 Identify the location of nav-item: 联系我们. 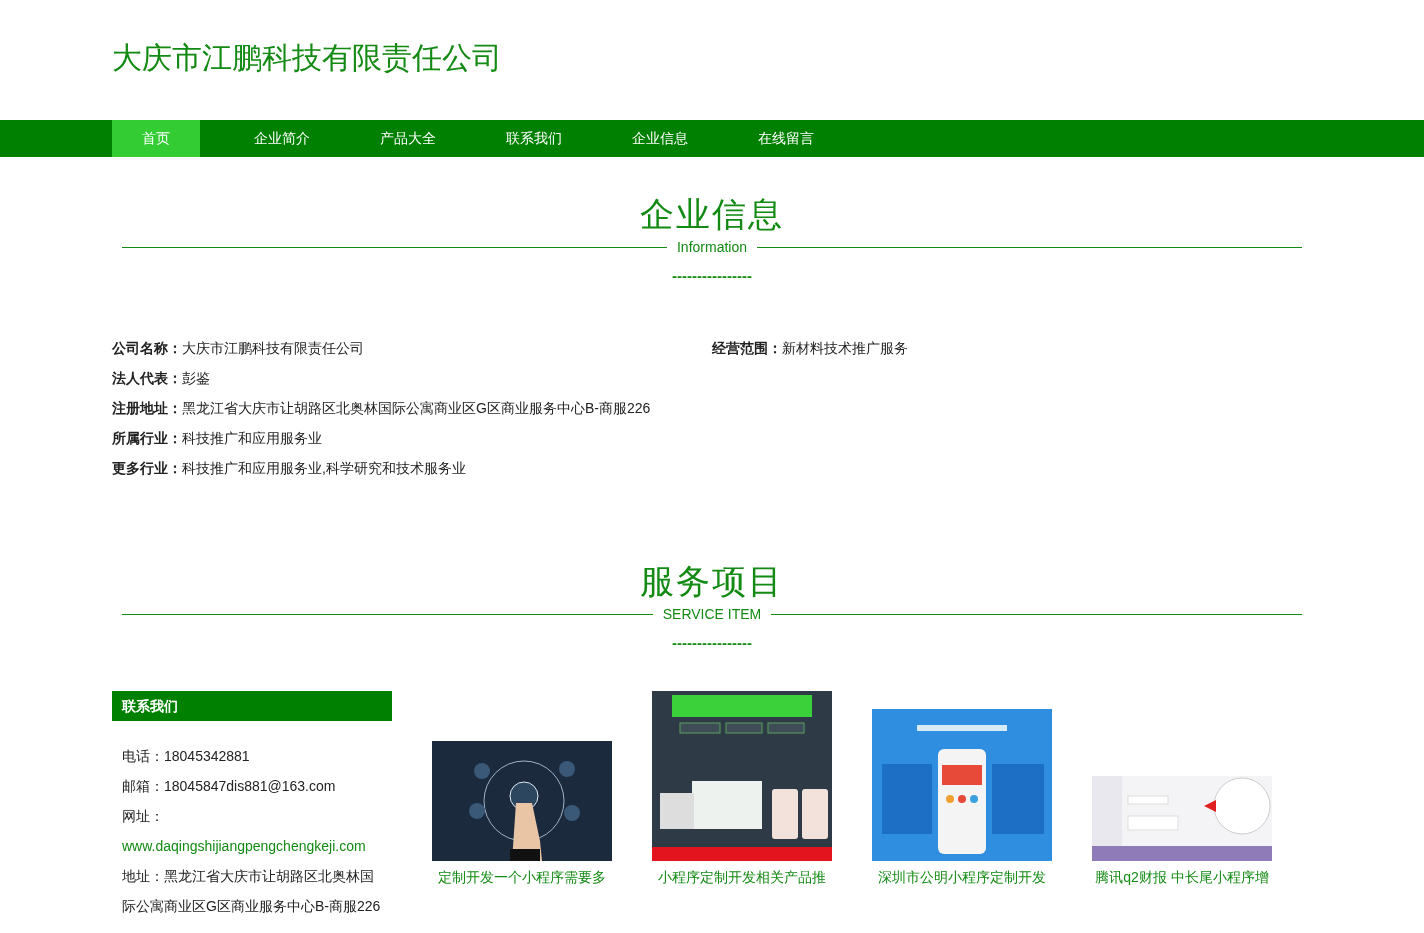
(534, 138).